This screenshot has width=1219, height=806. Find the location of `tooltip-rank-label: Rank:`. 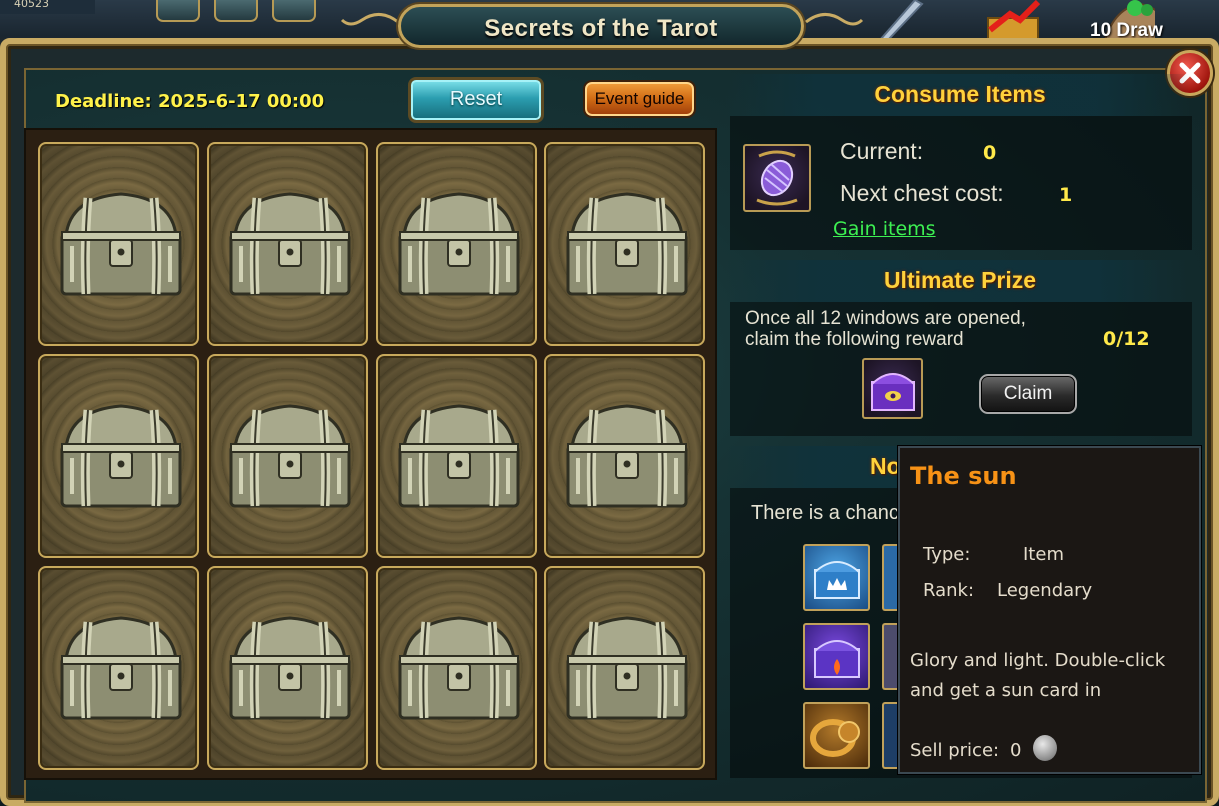

tooltip-rank-label: Rank: is located at coordinates (949, 590).